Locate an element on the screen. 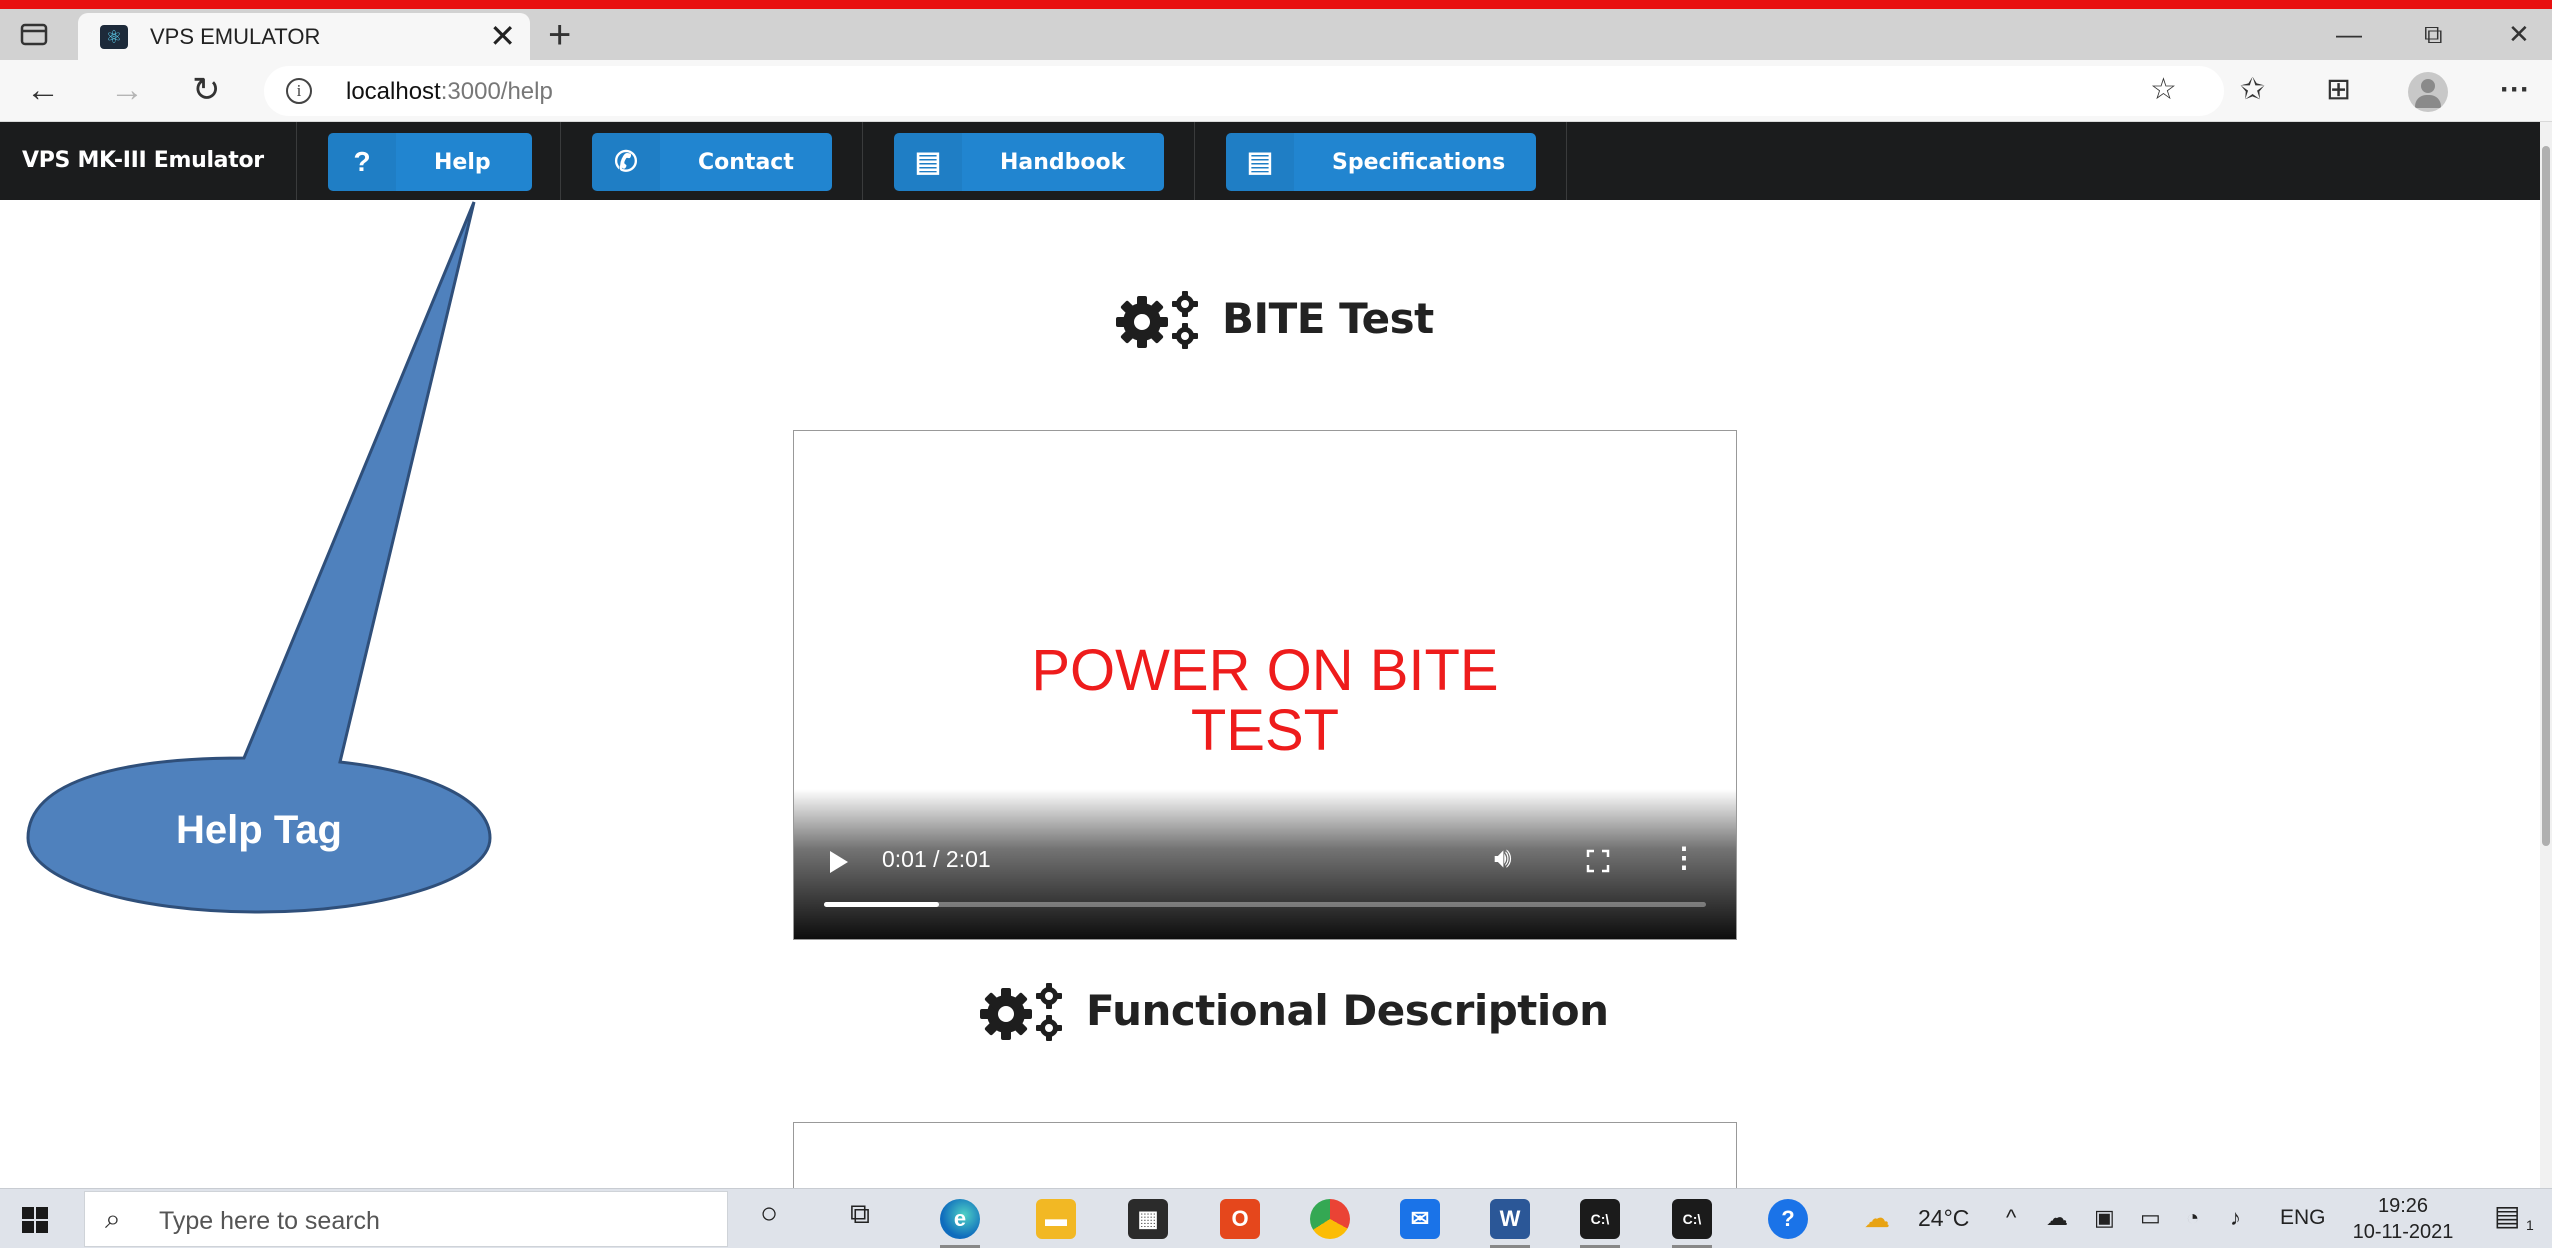  contact-button: ✆ Contact is located at coordinates (712, 162).